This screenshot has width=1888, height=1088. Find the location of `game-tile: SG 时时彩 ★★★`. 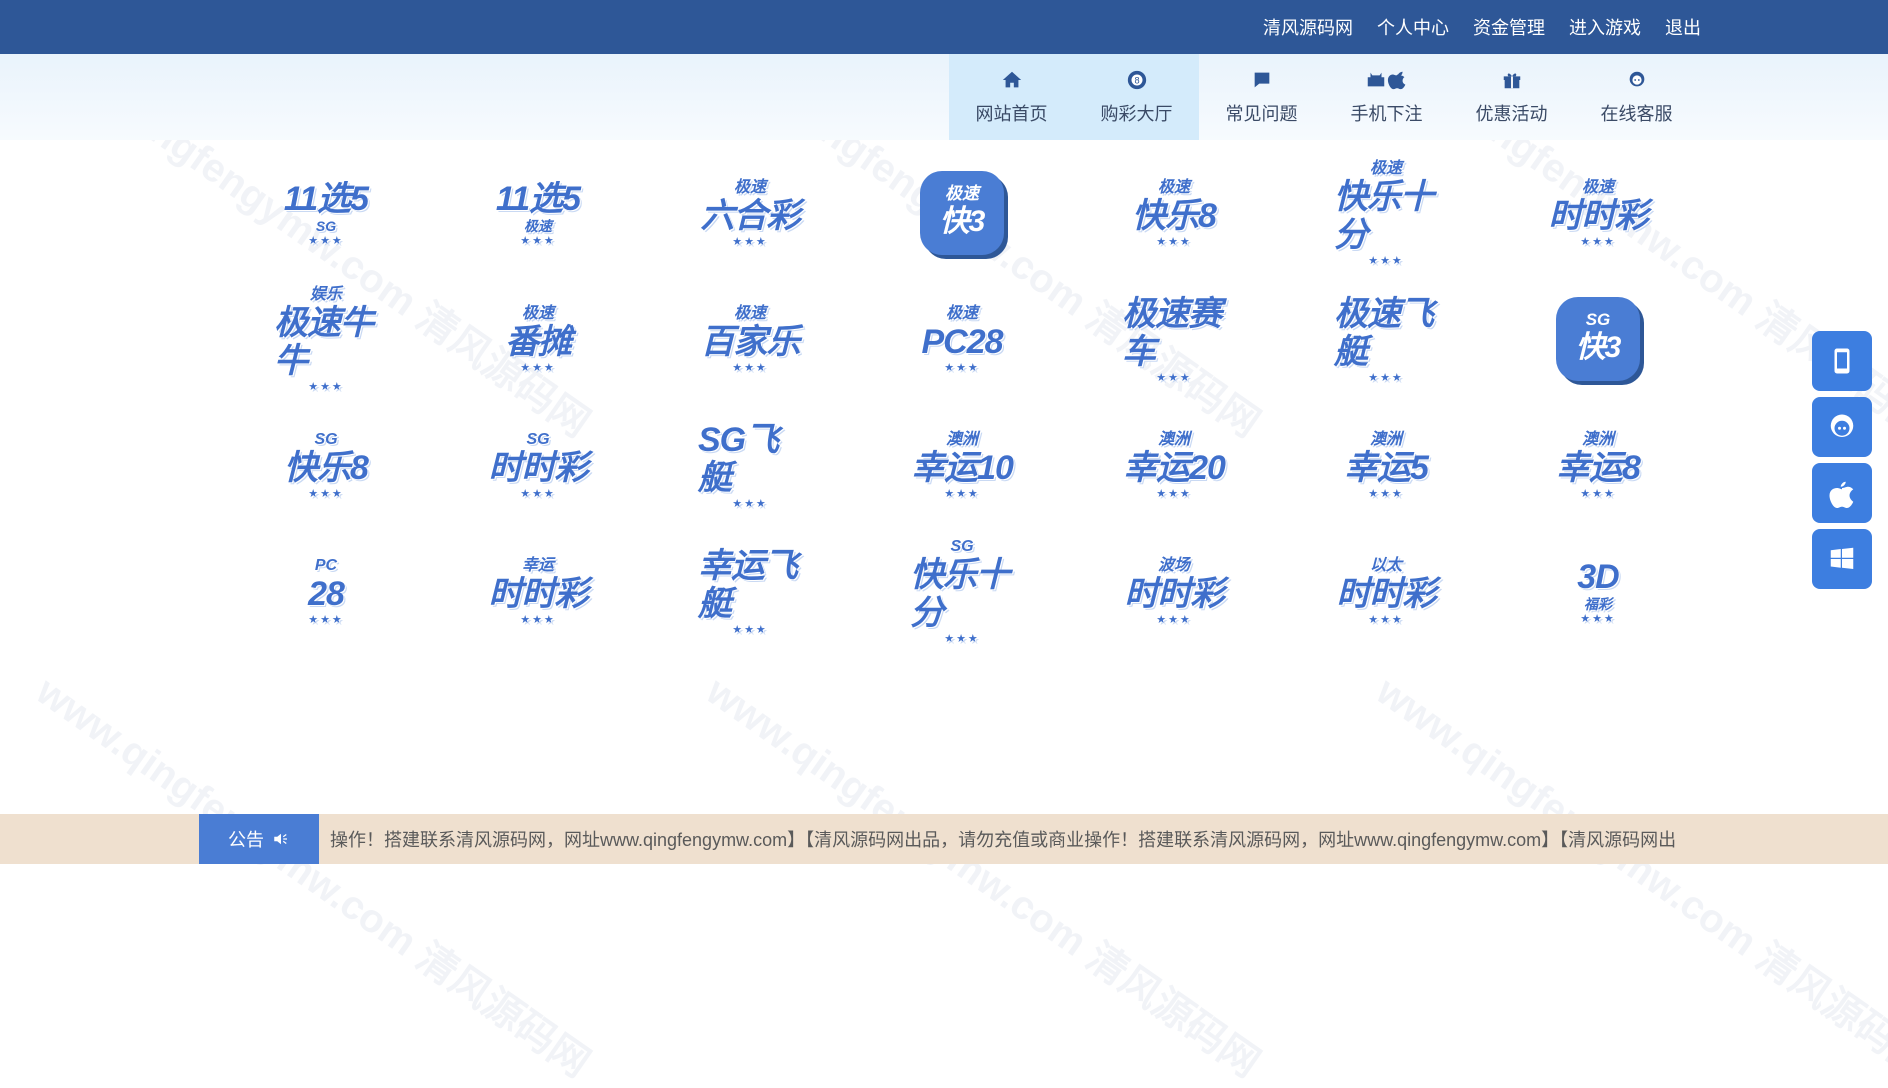

game-tile: SG 时时彩 ★★★ is located at coordinates (538, 465).